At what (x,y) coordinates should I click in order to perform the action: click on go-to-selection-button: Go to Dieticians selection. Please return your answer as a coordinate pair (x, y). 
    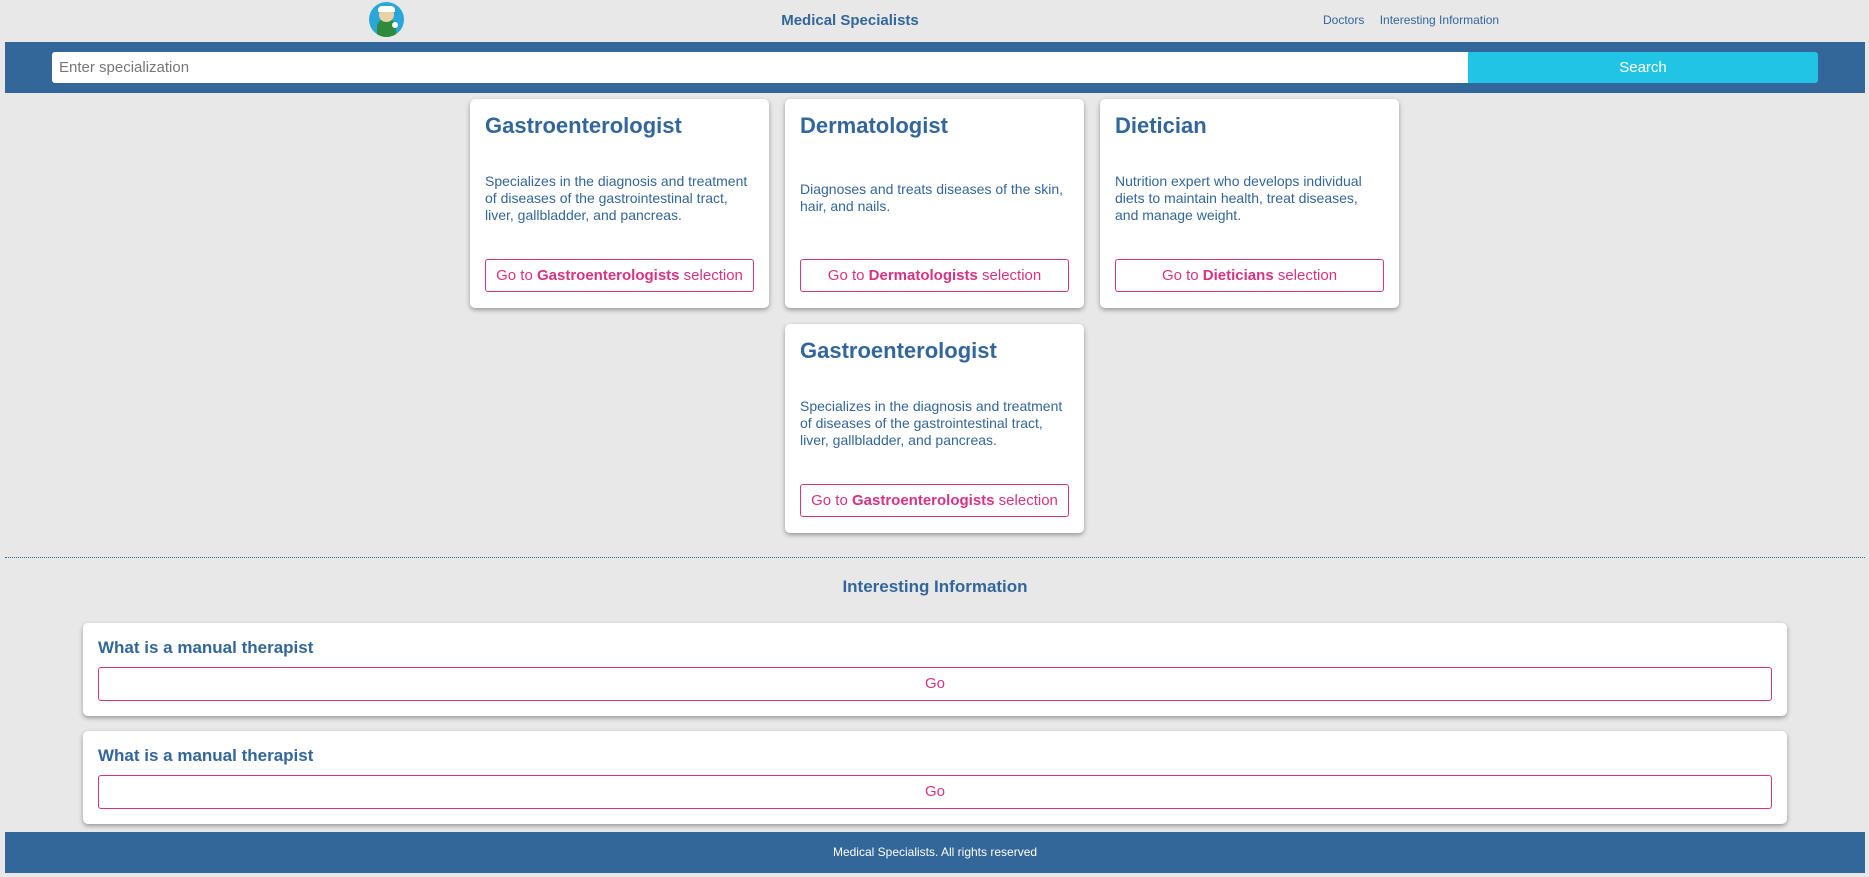
    Looking at the image, I should click on (1249, 275).